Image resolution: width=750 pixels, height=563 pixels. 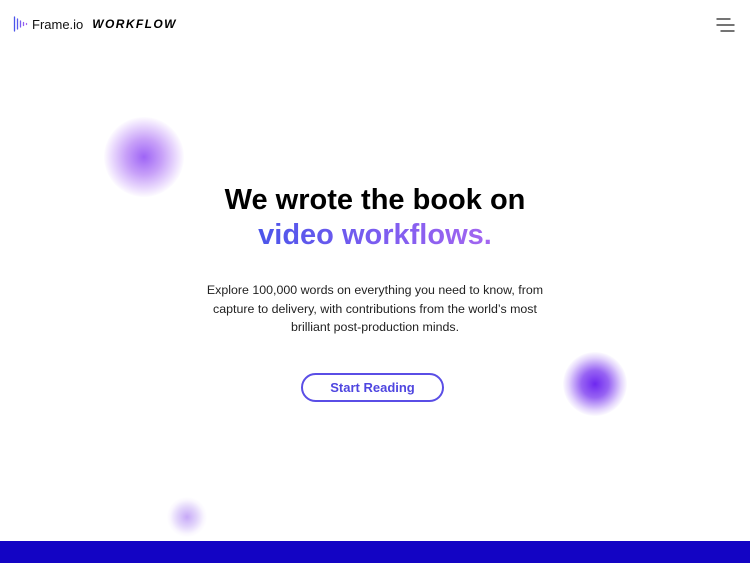 I want to click on hero-section: We wrote the book on video workflows., so click(x=375, y=218).